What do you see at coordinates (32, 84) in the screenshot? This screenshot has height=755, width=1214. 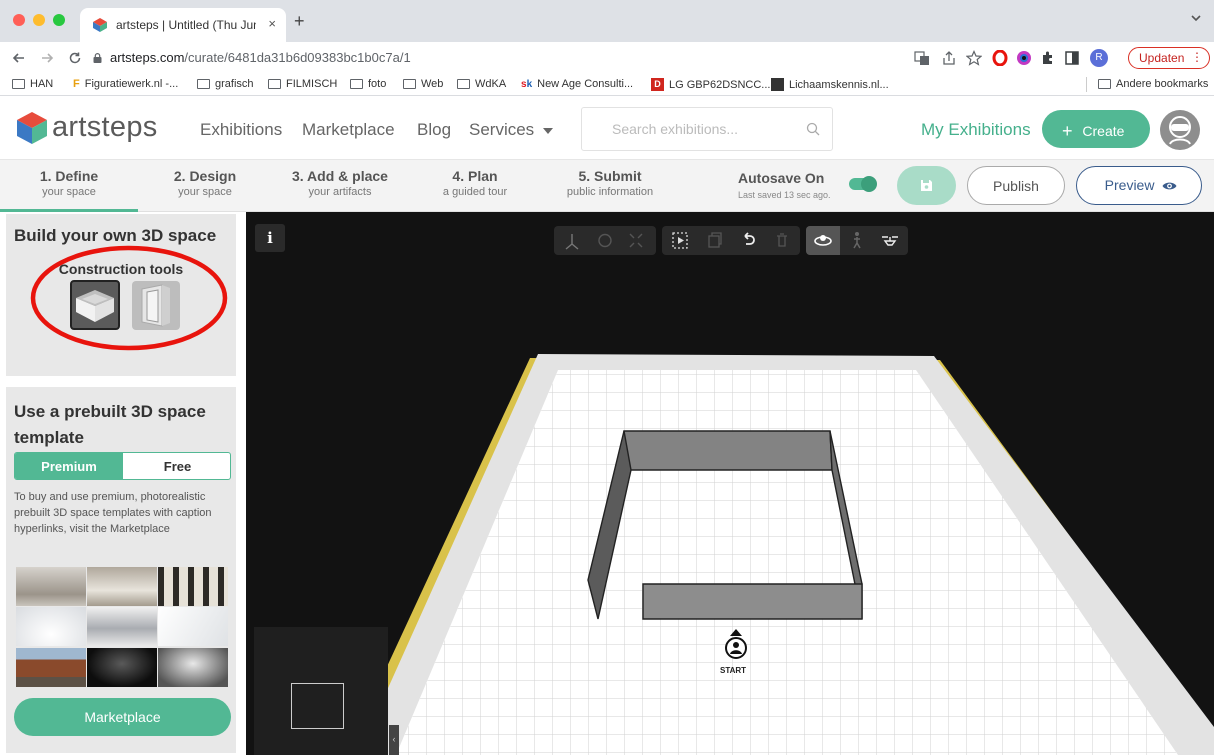 I see `bookmark-han: HAN` at bounding box center [32, 84].